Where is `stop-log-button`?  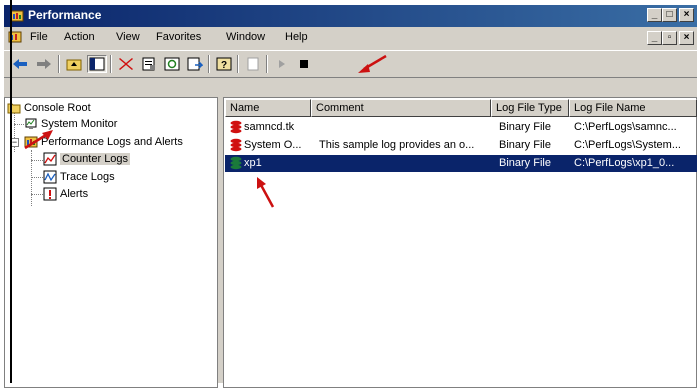 stop-log-button is located at coordinates (304, 64).